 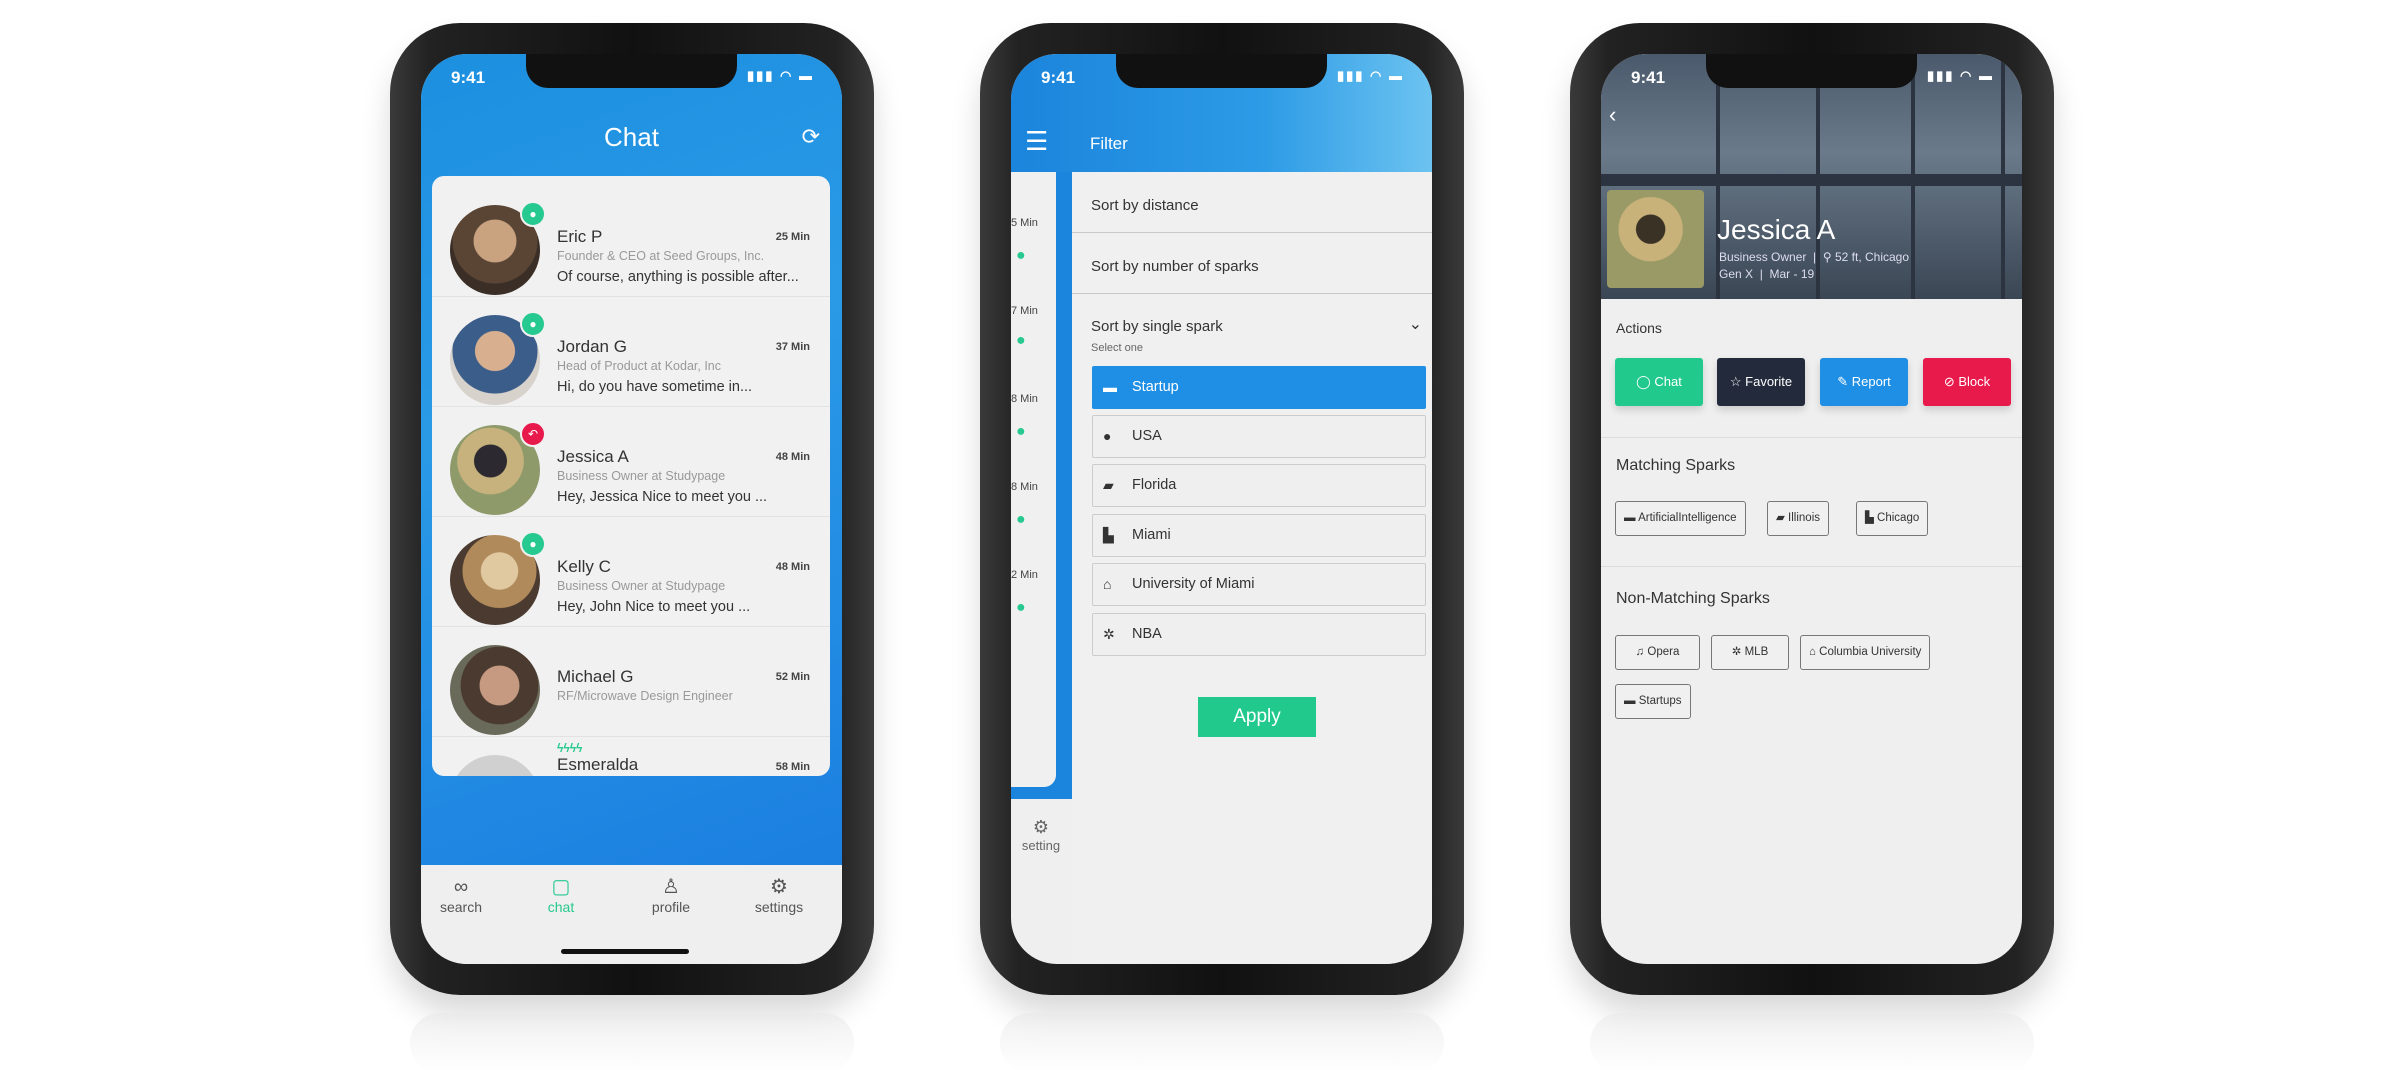 I want to click on sort-by-number-of-sparks: Sort by number of sparks, so click(x=1252, y=263).